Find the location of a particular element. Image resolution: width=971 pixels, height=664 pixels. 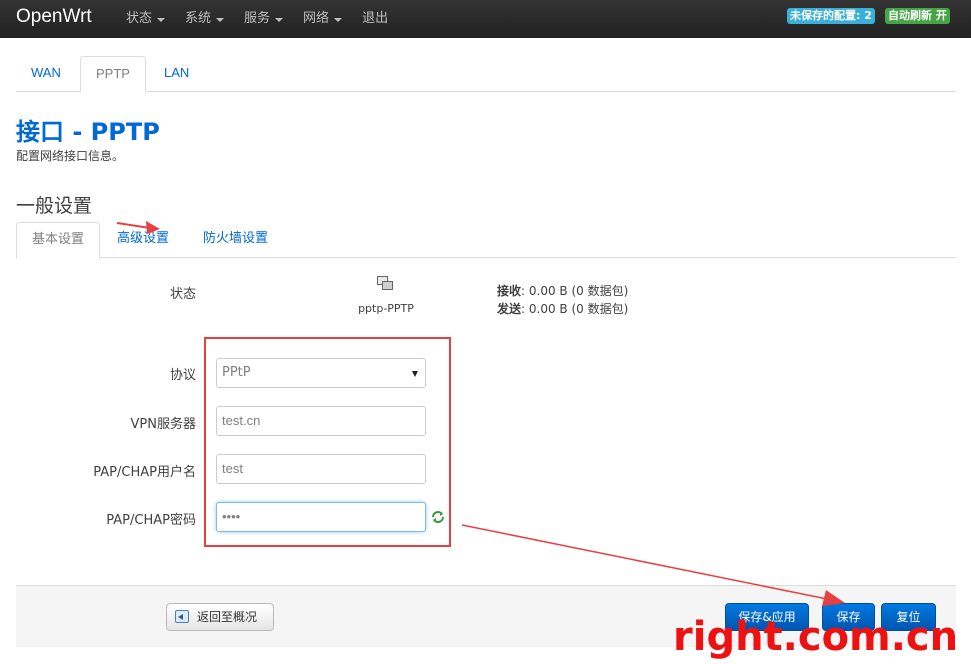

page-description: 配置网络接口信息。 is located at coordinates (70, 156).